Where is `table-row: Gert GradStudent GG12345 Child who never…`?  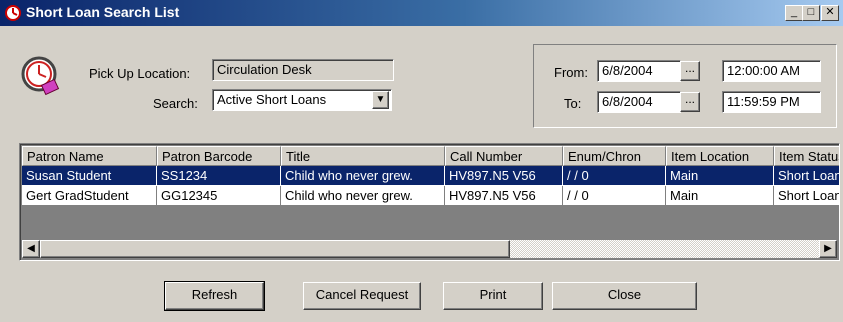 table-row: Gert GradStudent GG12345 Child who never… is located at coordinates (430, 196).